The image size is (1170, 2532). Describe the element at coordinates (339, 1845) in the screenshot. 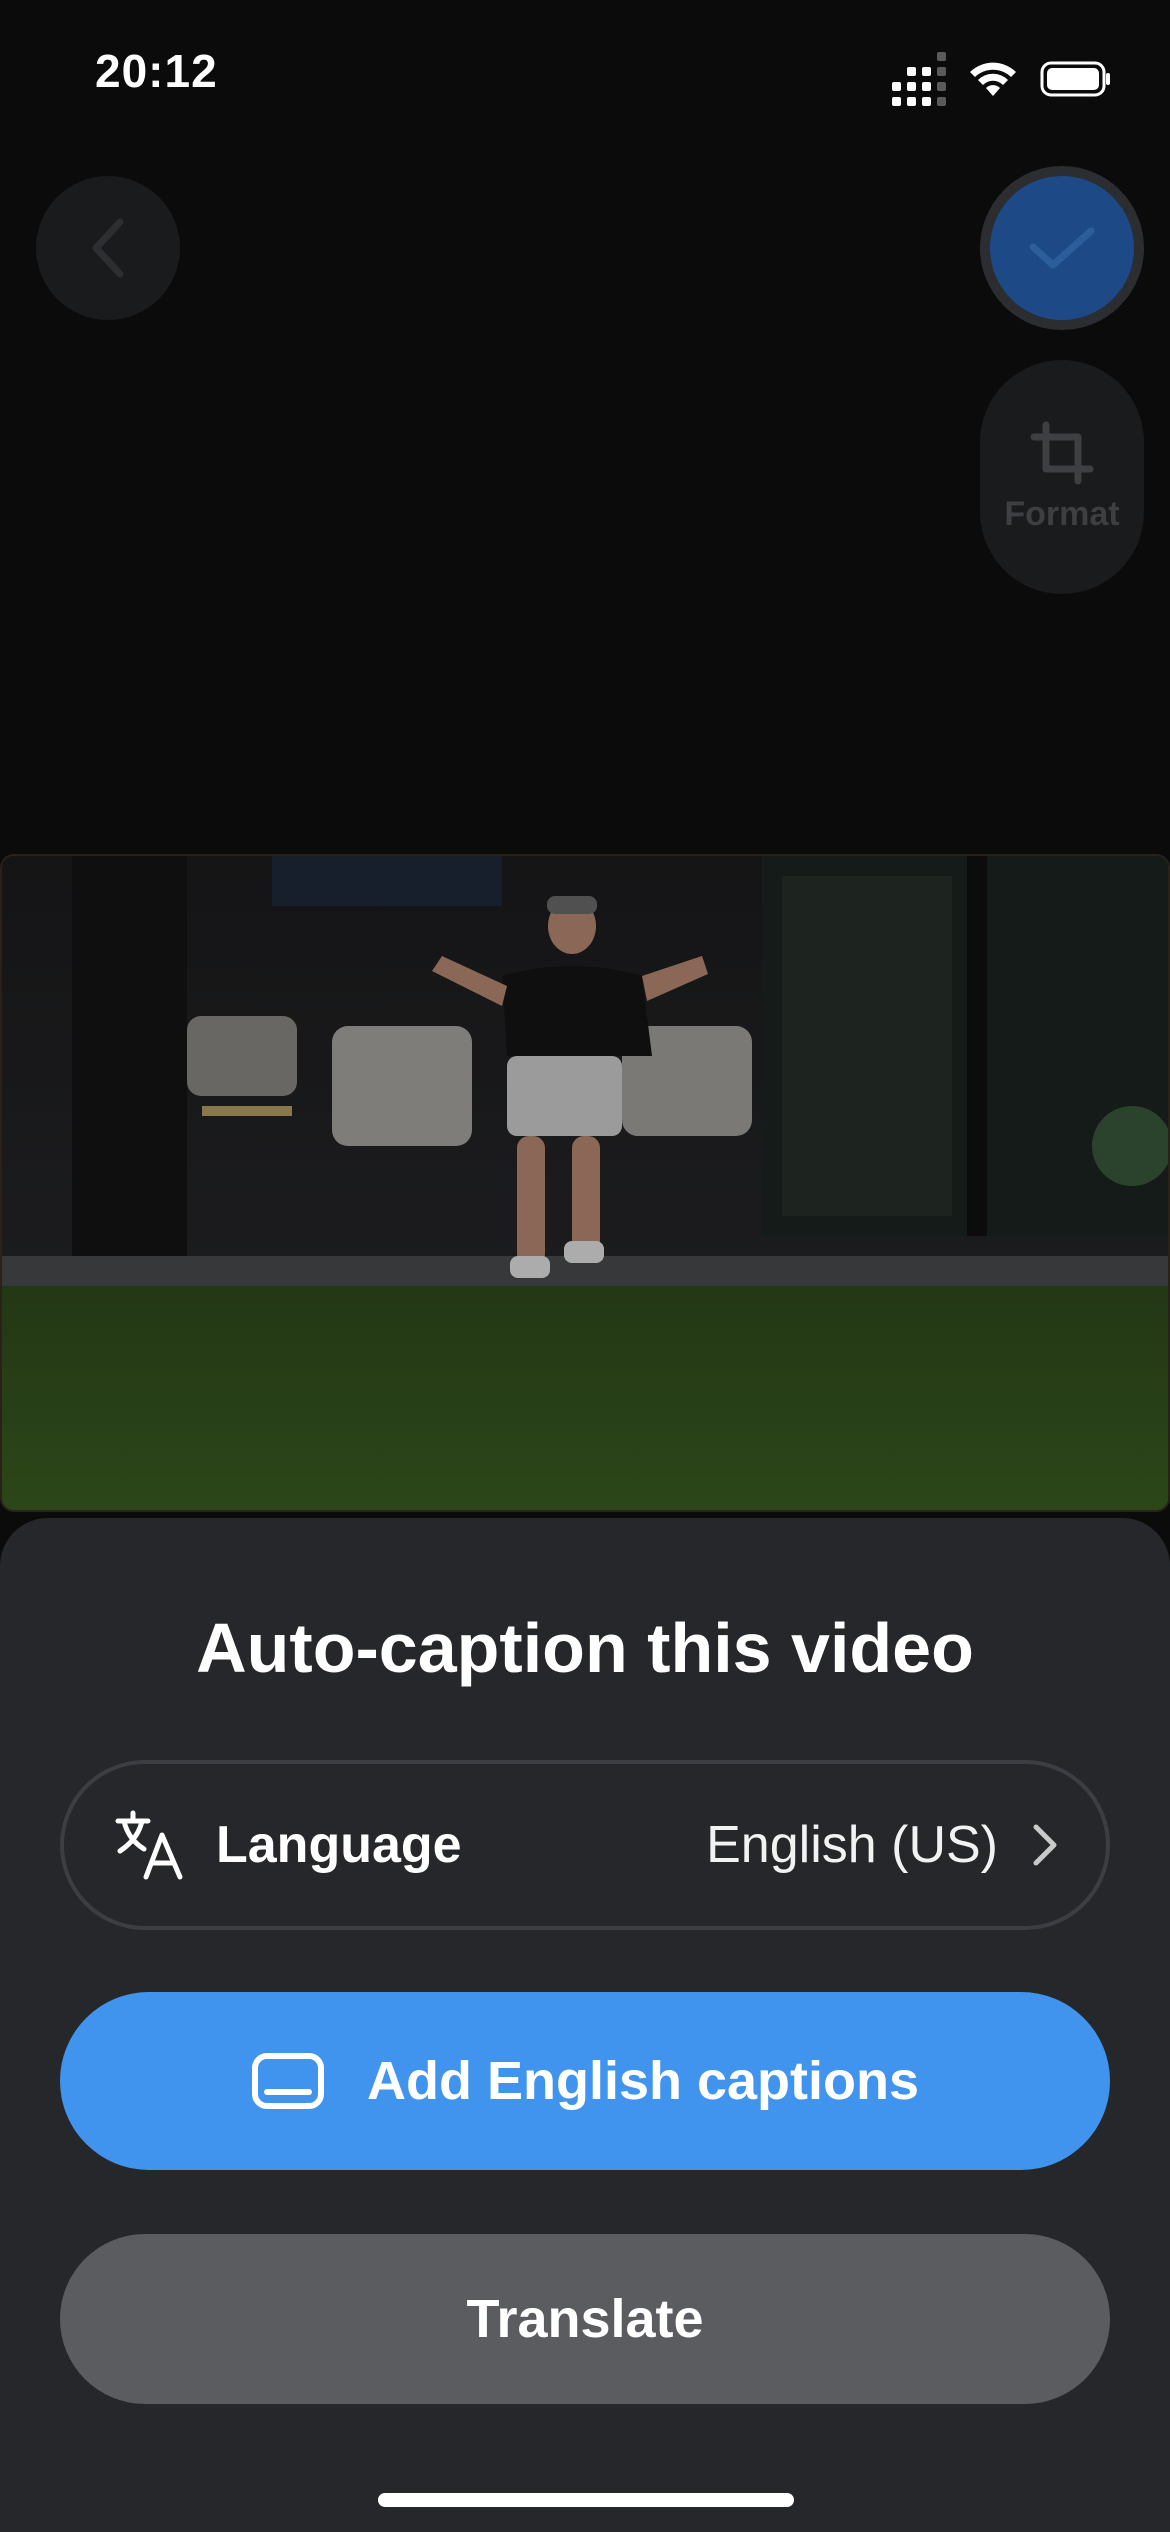

I see `language-label: Language` at that location.